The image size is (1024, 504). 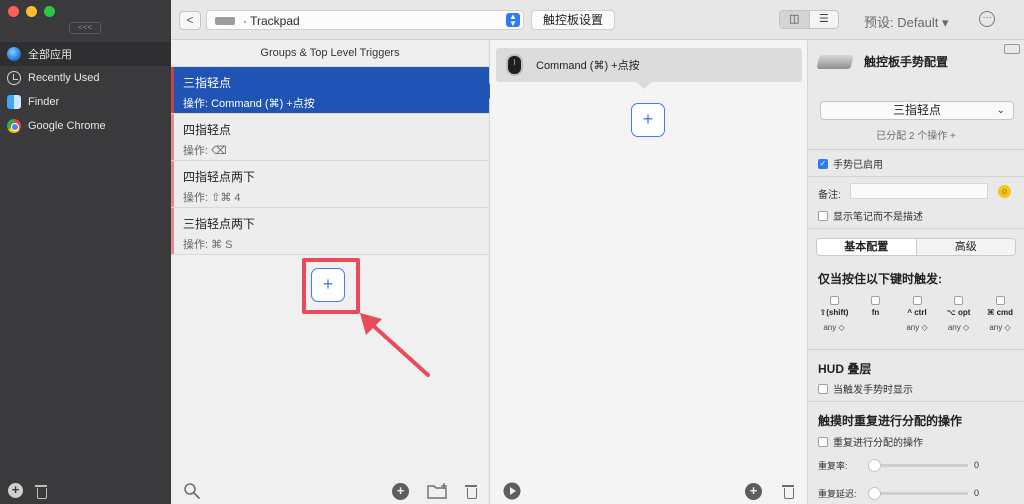 What do you see at coordinates (890, 421) in the screenshot?
I see `repeat-title: 触摸时重复进行分配的操作` at bounding box center [890, 421].